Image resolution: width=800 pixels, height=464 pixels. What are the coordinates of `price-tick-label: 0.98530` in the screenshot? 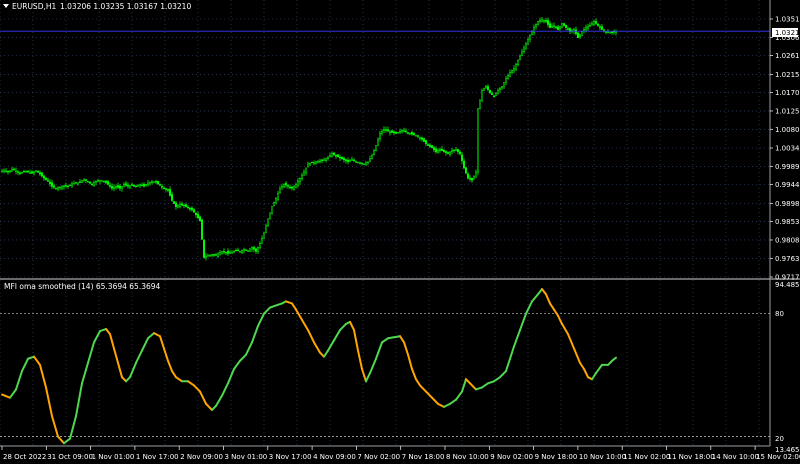 It's located at (787, 222).